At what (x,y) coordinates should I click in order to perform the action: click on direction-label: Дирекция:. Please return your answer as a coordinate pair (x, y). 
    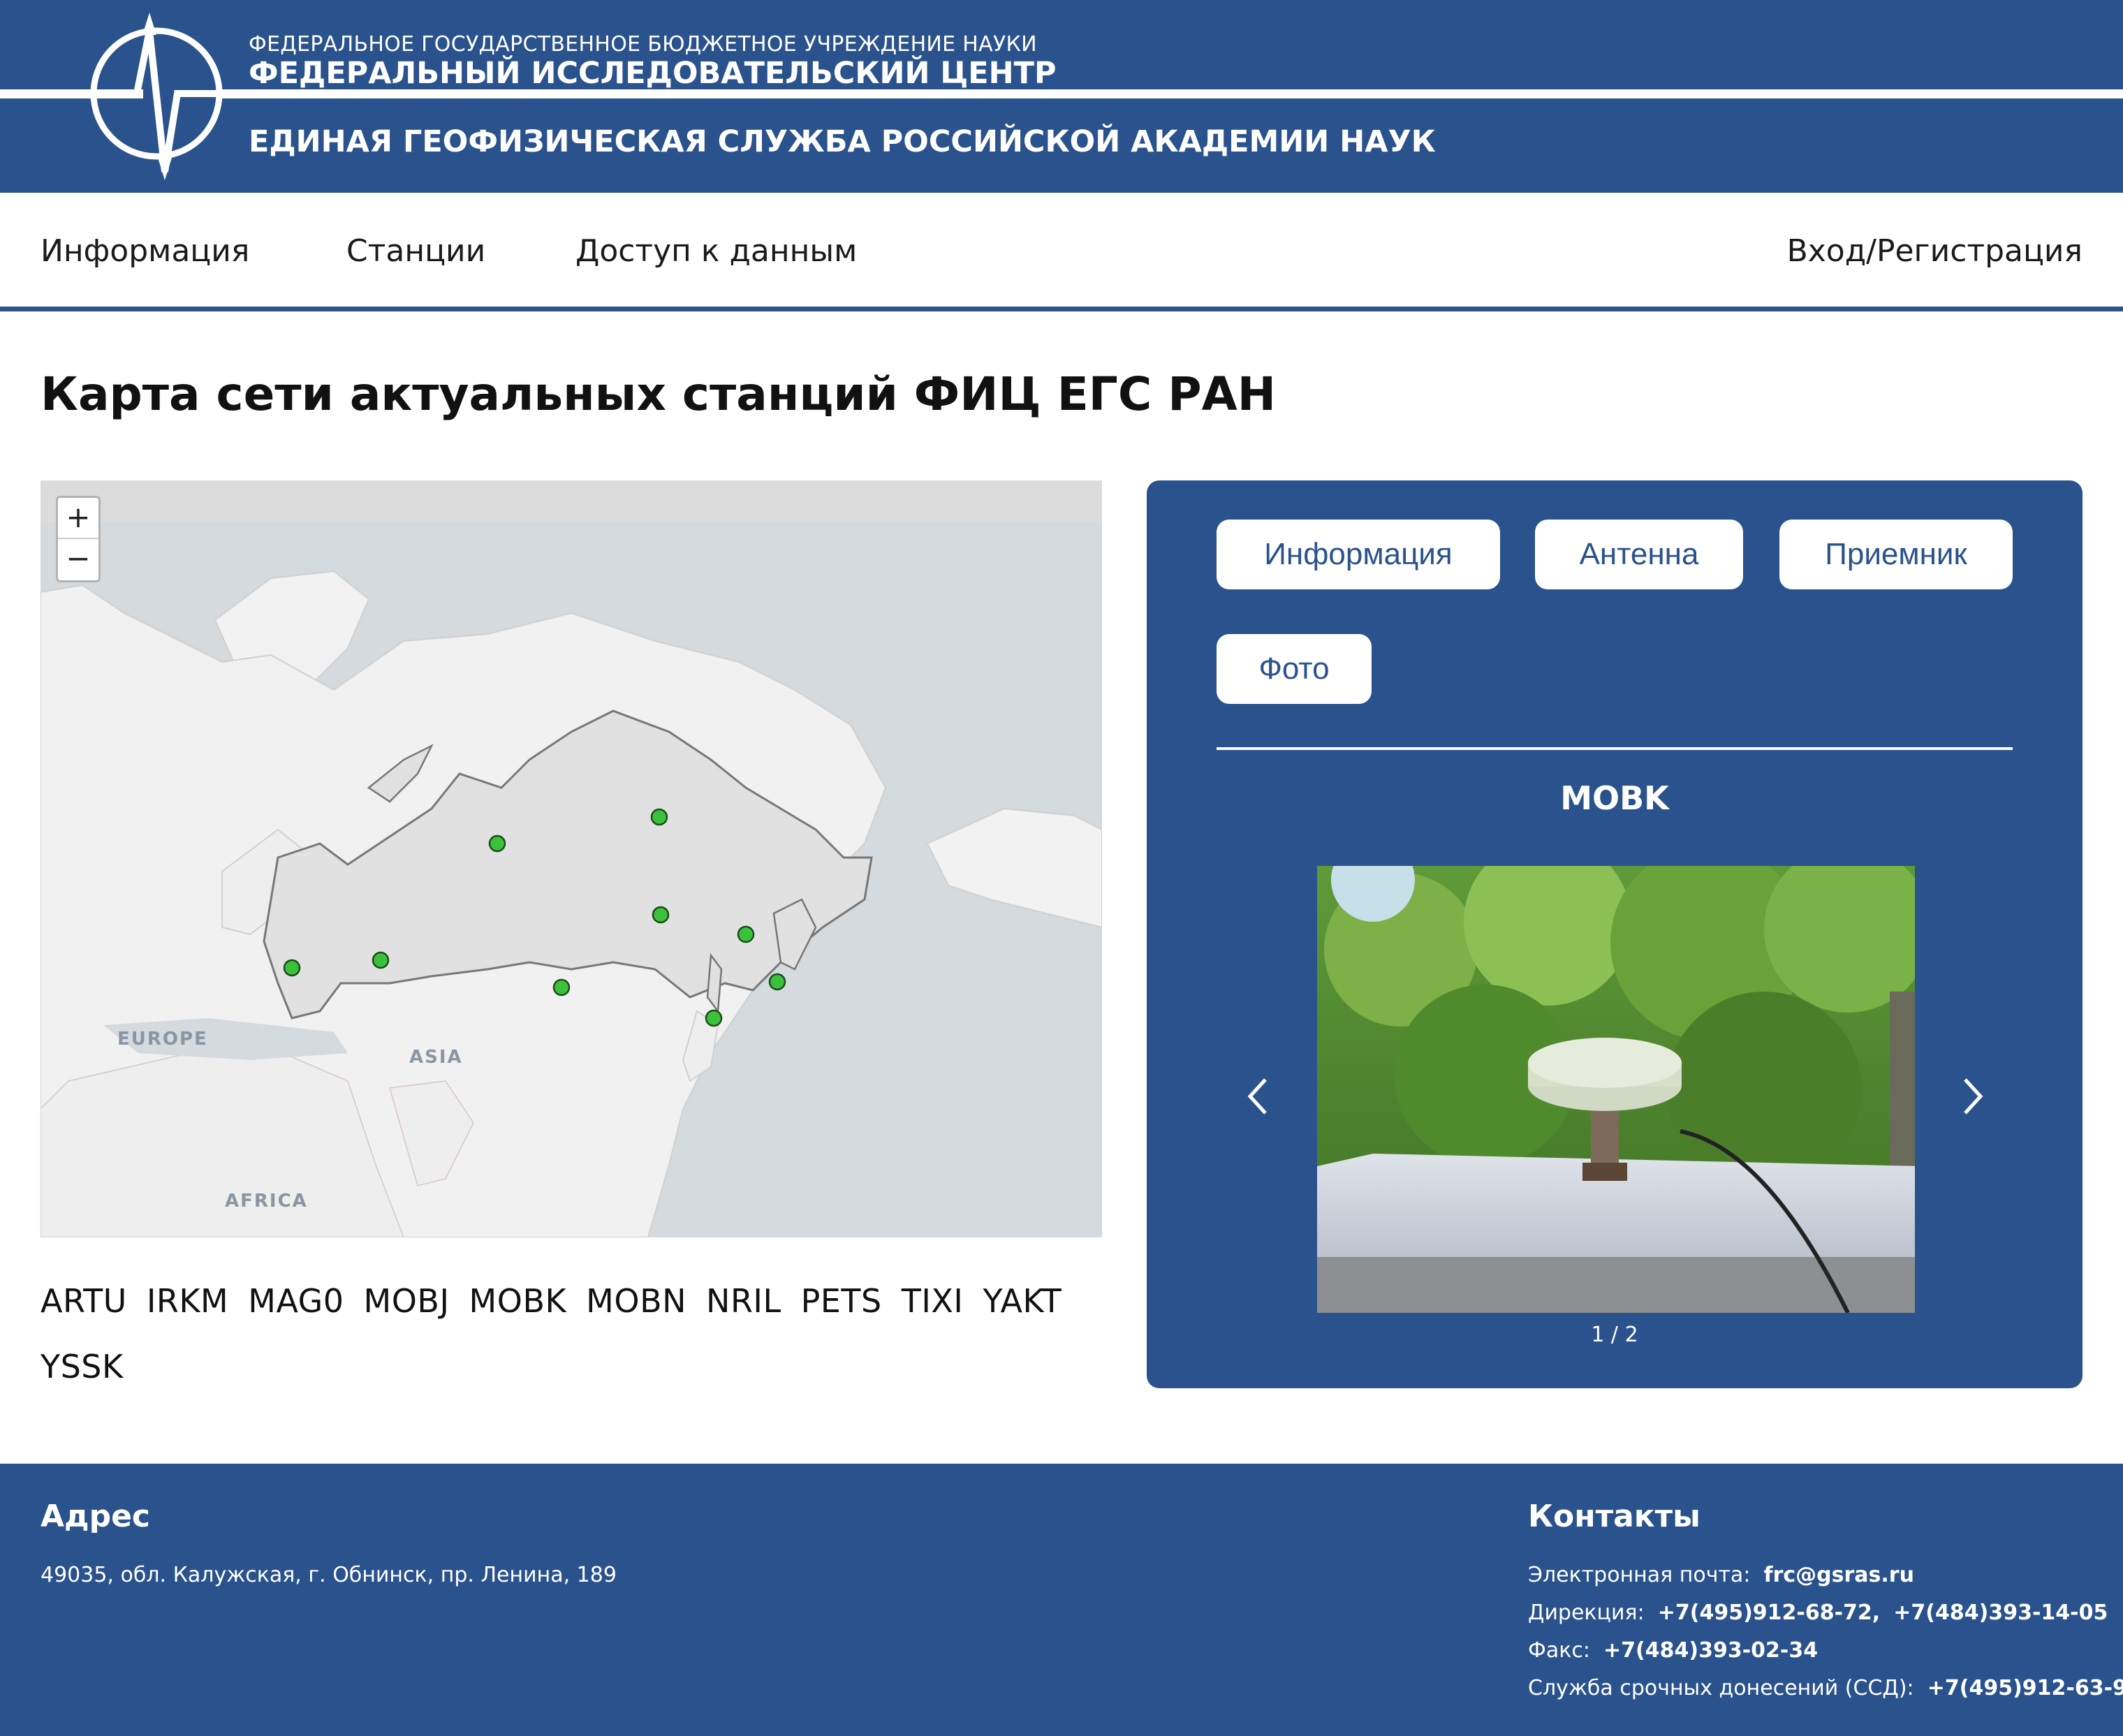
    Looking at the image, I should click on (1587, 1613).